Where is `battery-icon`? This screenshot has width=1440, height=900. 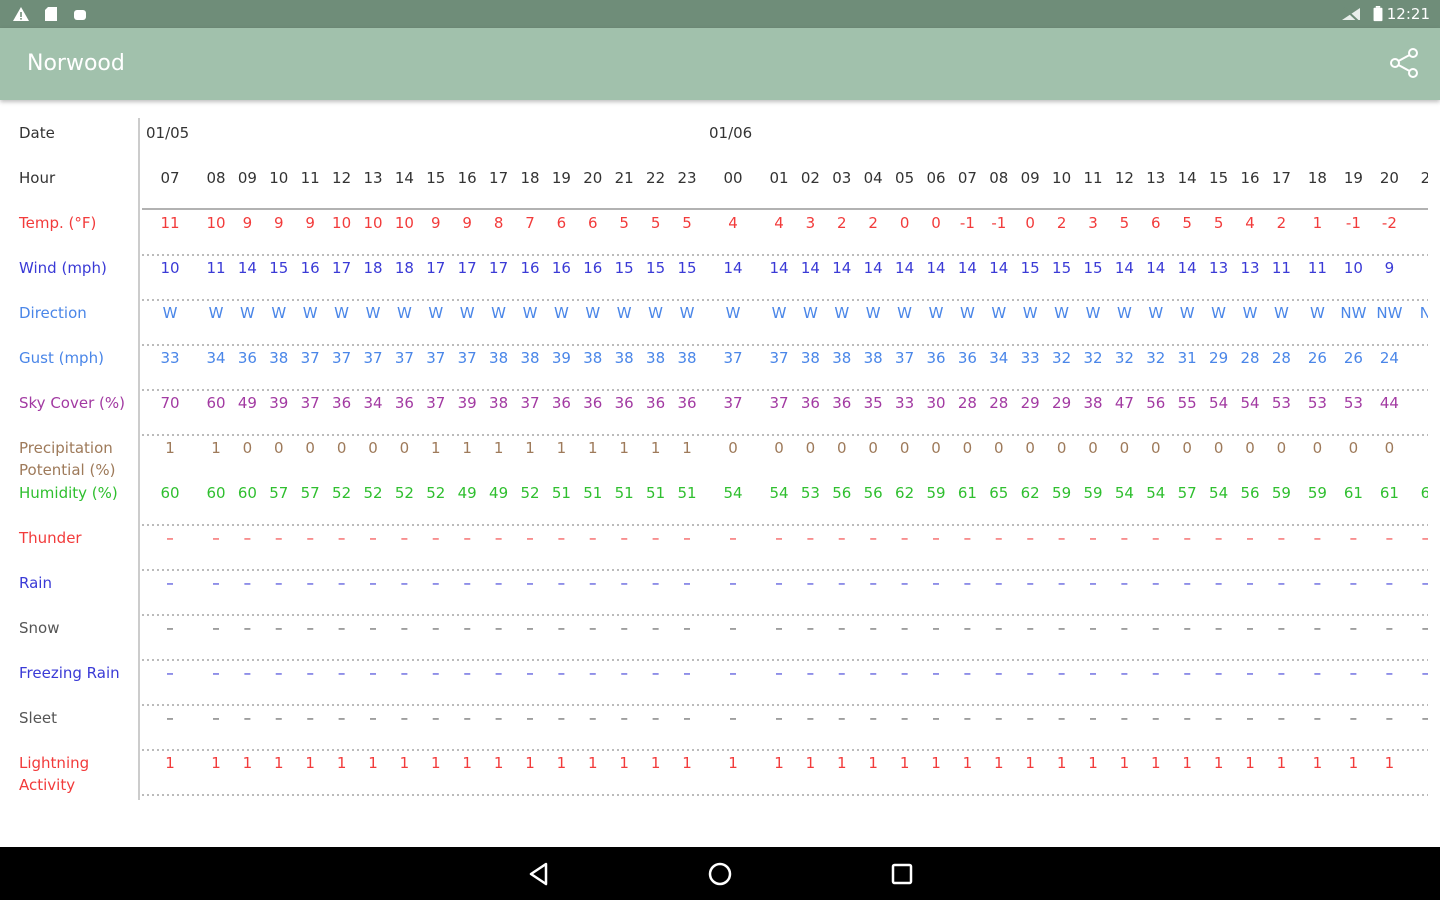
battery-icon is located at coordinates (1378, 14).